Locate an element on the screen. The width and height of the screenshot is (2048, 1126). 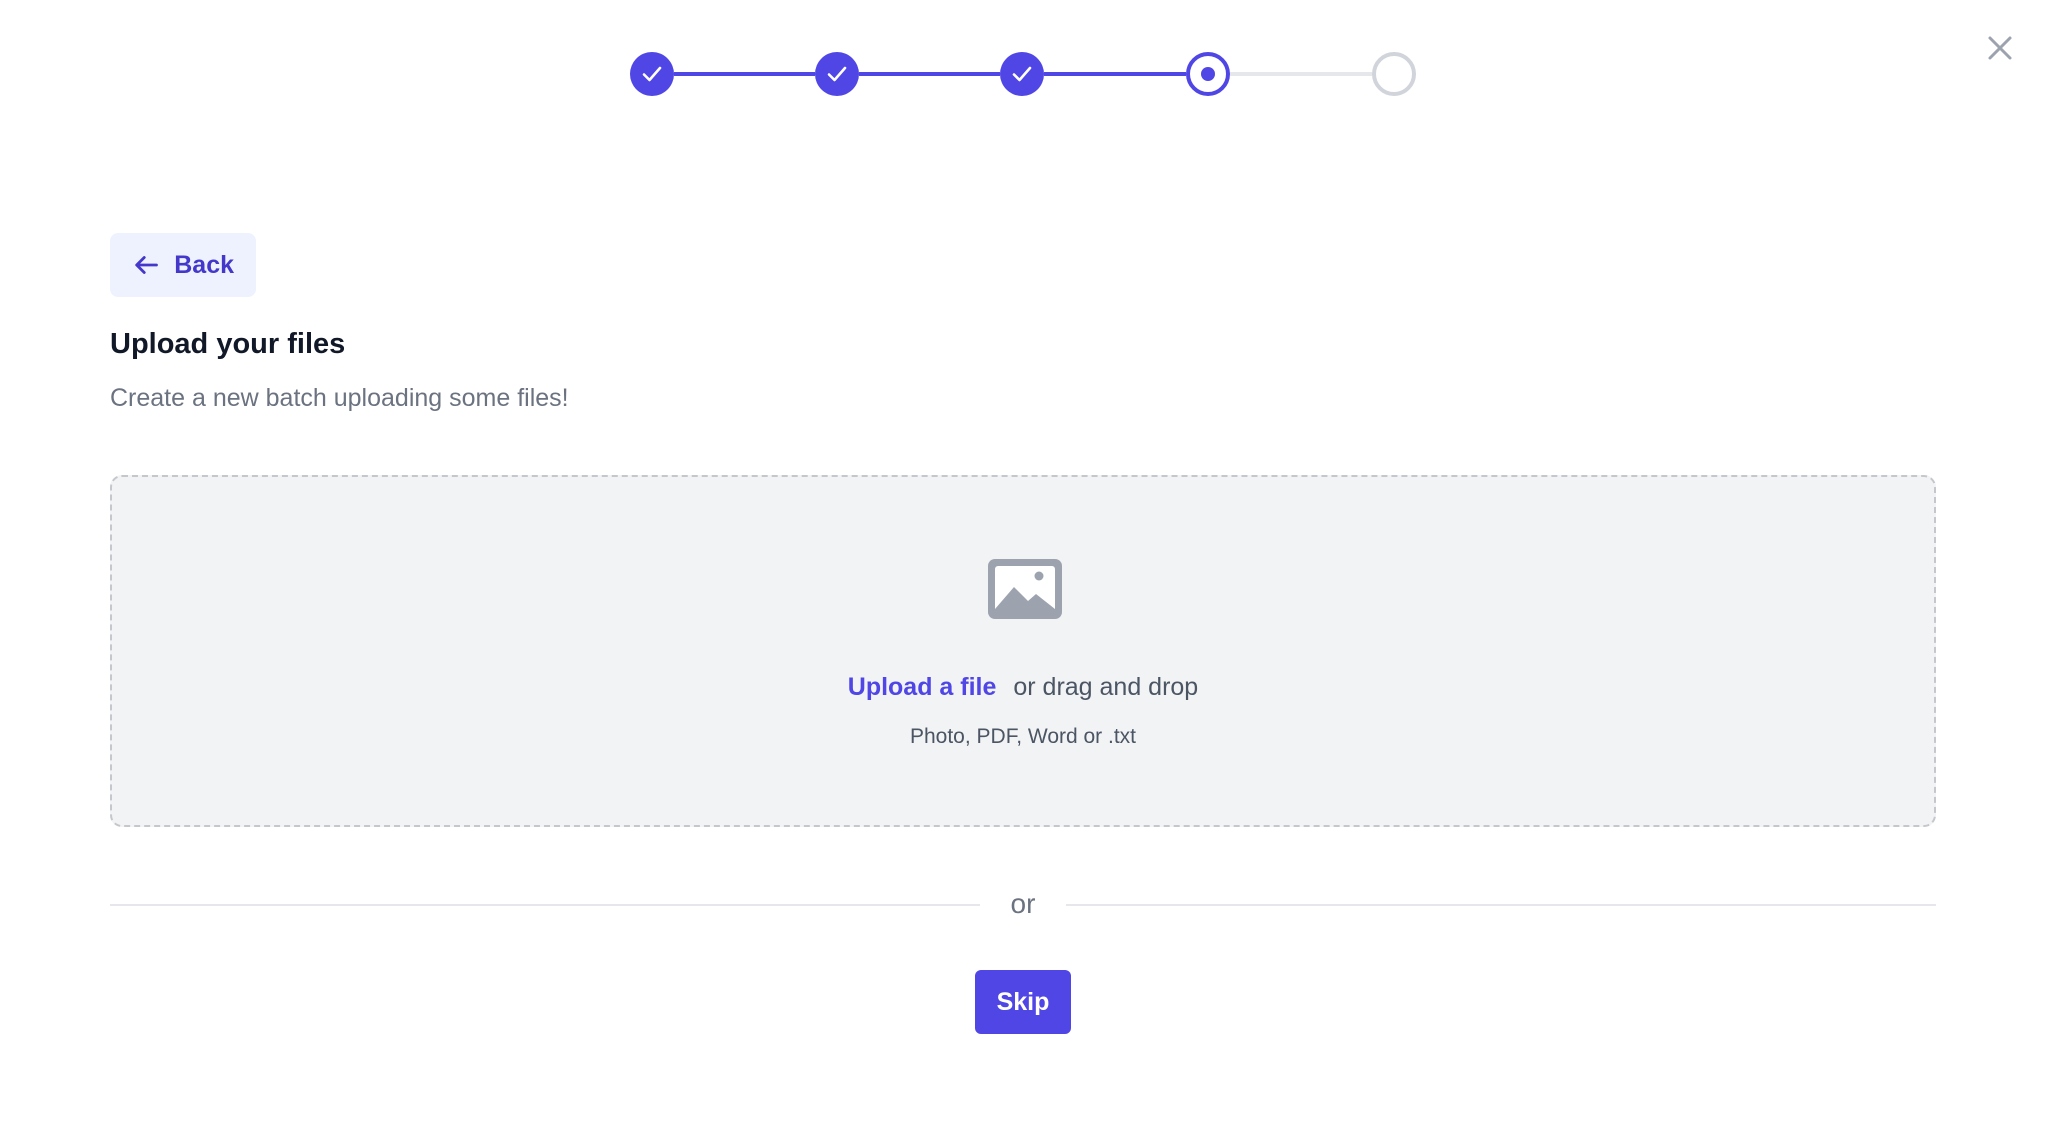
file-types-hint: Photo, PDF, Word or .txt is located at coordinates (1023, 736).